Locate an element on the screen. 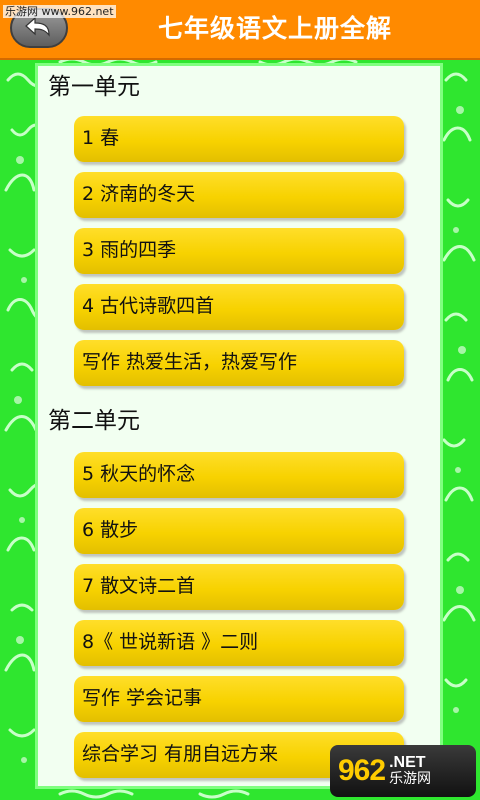  site-logo: 962 .NET 乐游网 is located at coordinates (403, 771).